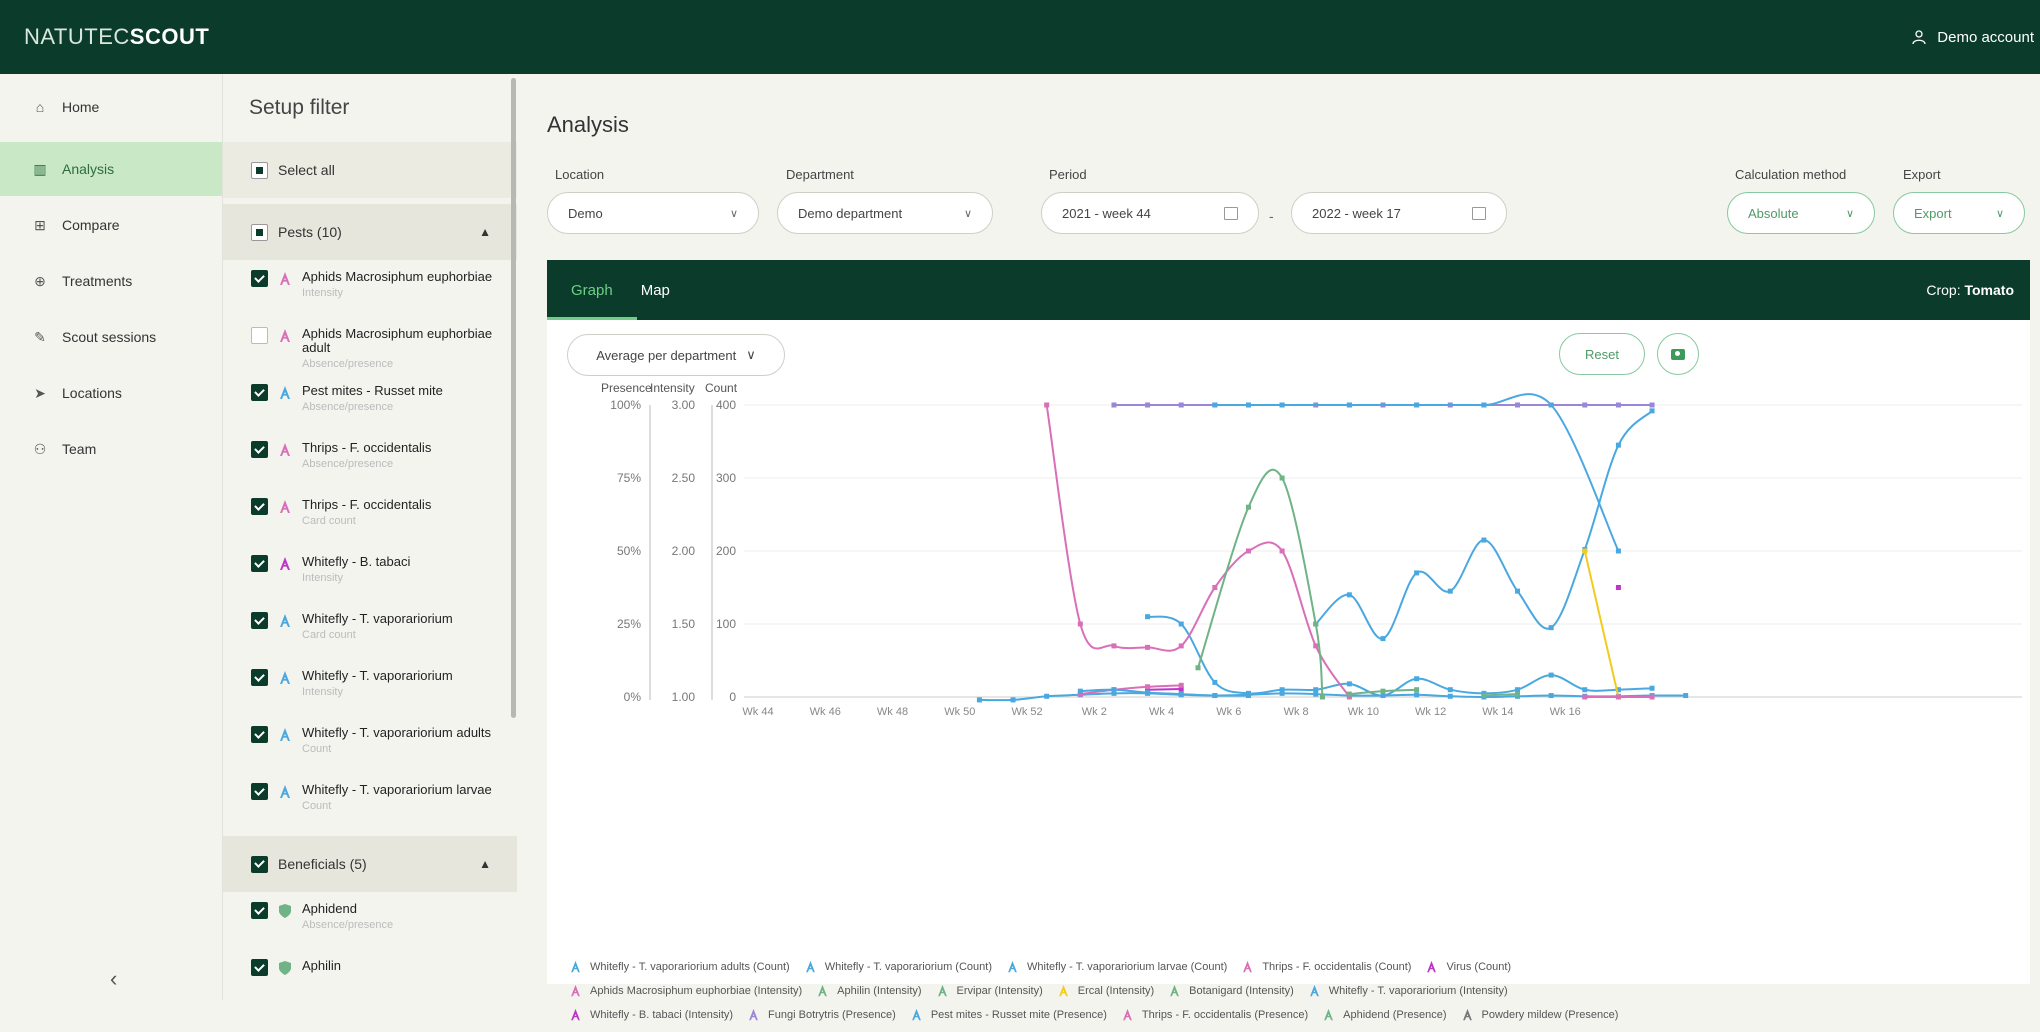 Image resolution: width=2040 pixels, height=1032 pixels. I want to click on list-item: Thrips - F. occidentalis Card count, so click(370, 516).